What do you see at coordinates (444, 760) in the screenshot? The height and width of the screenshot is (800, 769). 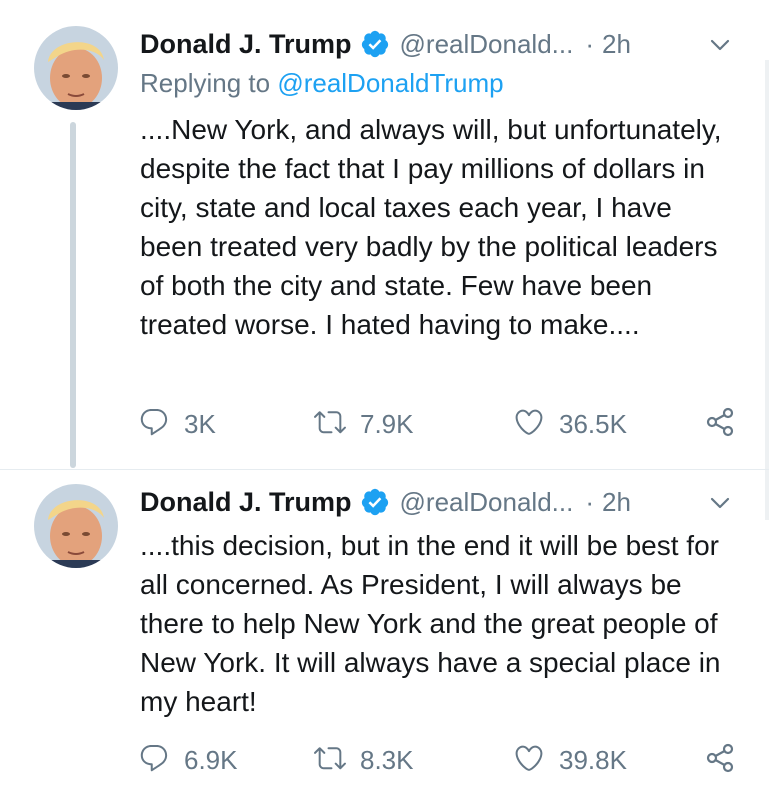 I see `tweet-actions: 6.9K 8.3K 39.8K` at bounding box center [444, 760].